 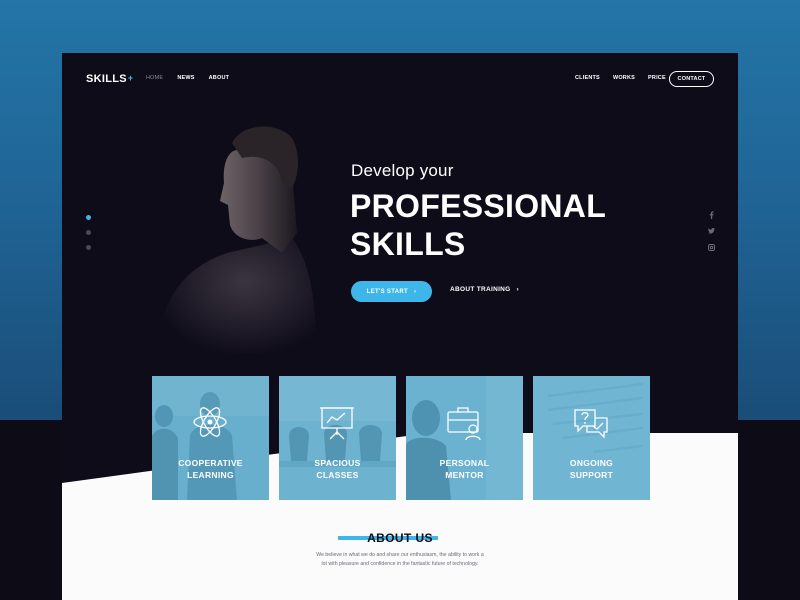 I want to click on nav-works: WORKS, so click(x=624, y=78).